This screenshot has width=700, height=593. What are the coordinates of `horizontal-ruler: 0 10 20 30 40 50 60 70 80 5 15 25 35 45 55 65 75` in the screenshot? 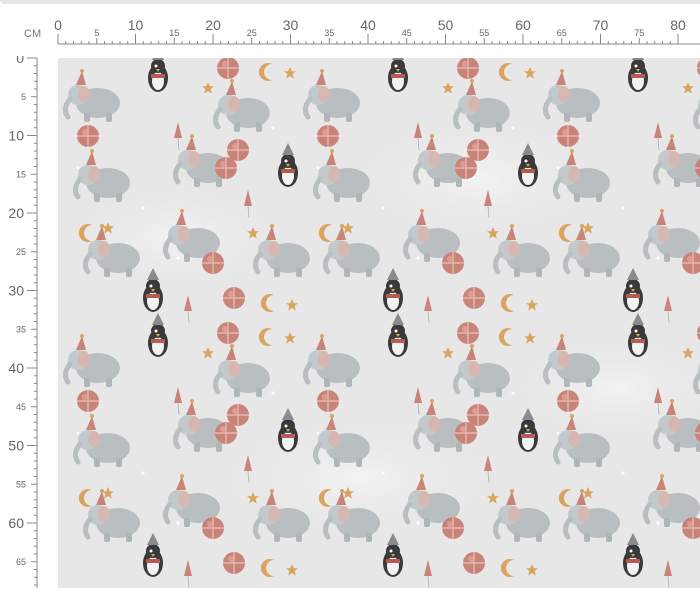 It's located at (350, 33).